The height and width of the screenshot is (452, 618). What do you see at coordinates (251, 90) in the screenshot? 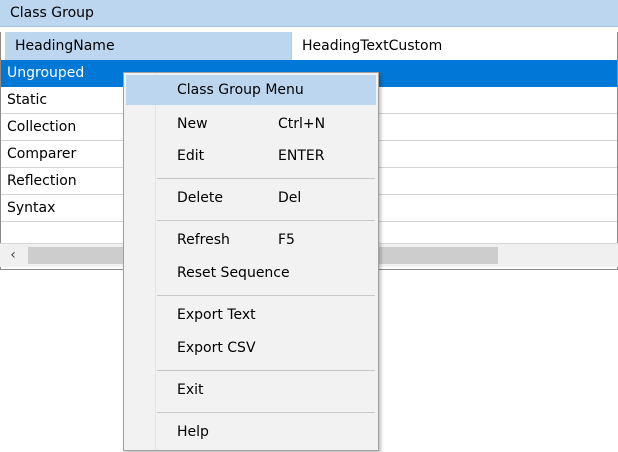
I see `menu-title: Class Group Menu` at bounding box center [251, 90].